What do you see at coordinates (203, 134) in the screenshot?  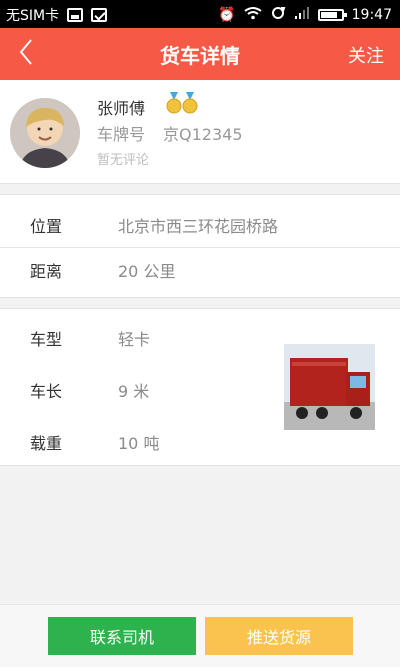 I see `plate-number: 京Q12345` at bounding box center [203, 134].